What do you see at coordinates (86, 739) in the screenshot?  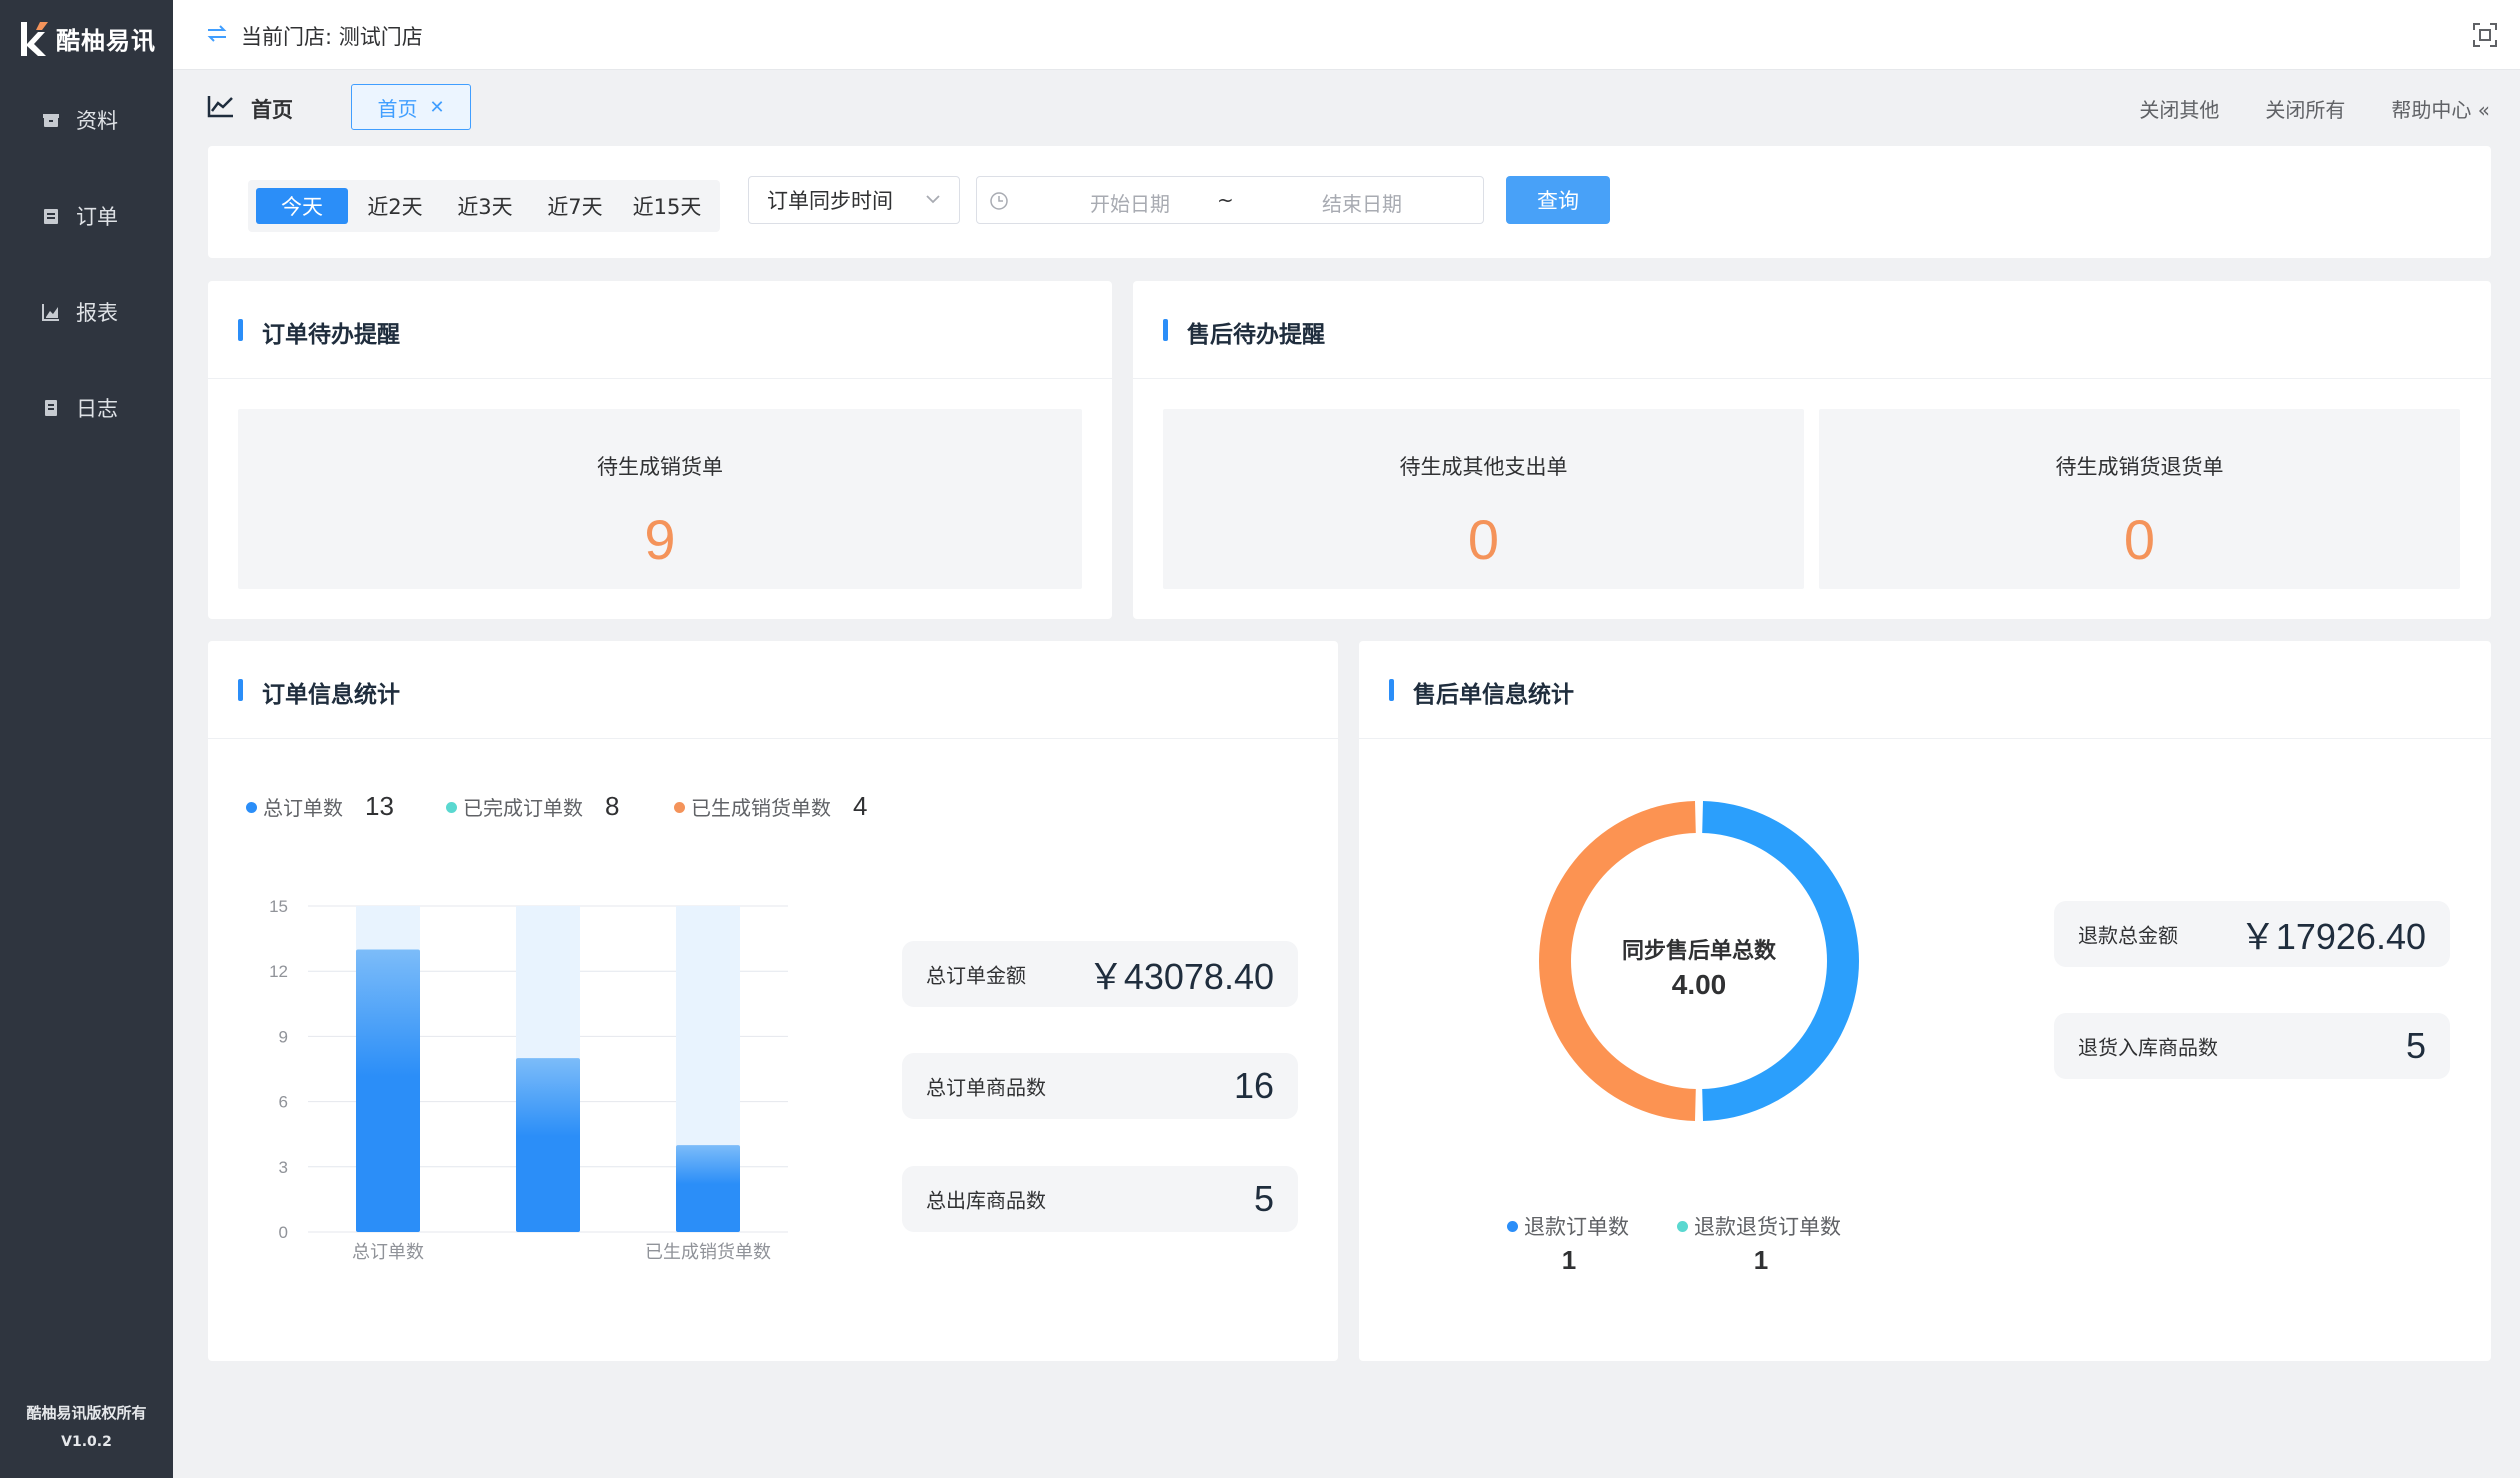 I see `sidebar: 酷柚易讯 资料 订单 报表 日志 酷柚易讯版权所有 V1.0.2` at bounding box center [86, 739].